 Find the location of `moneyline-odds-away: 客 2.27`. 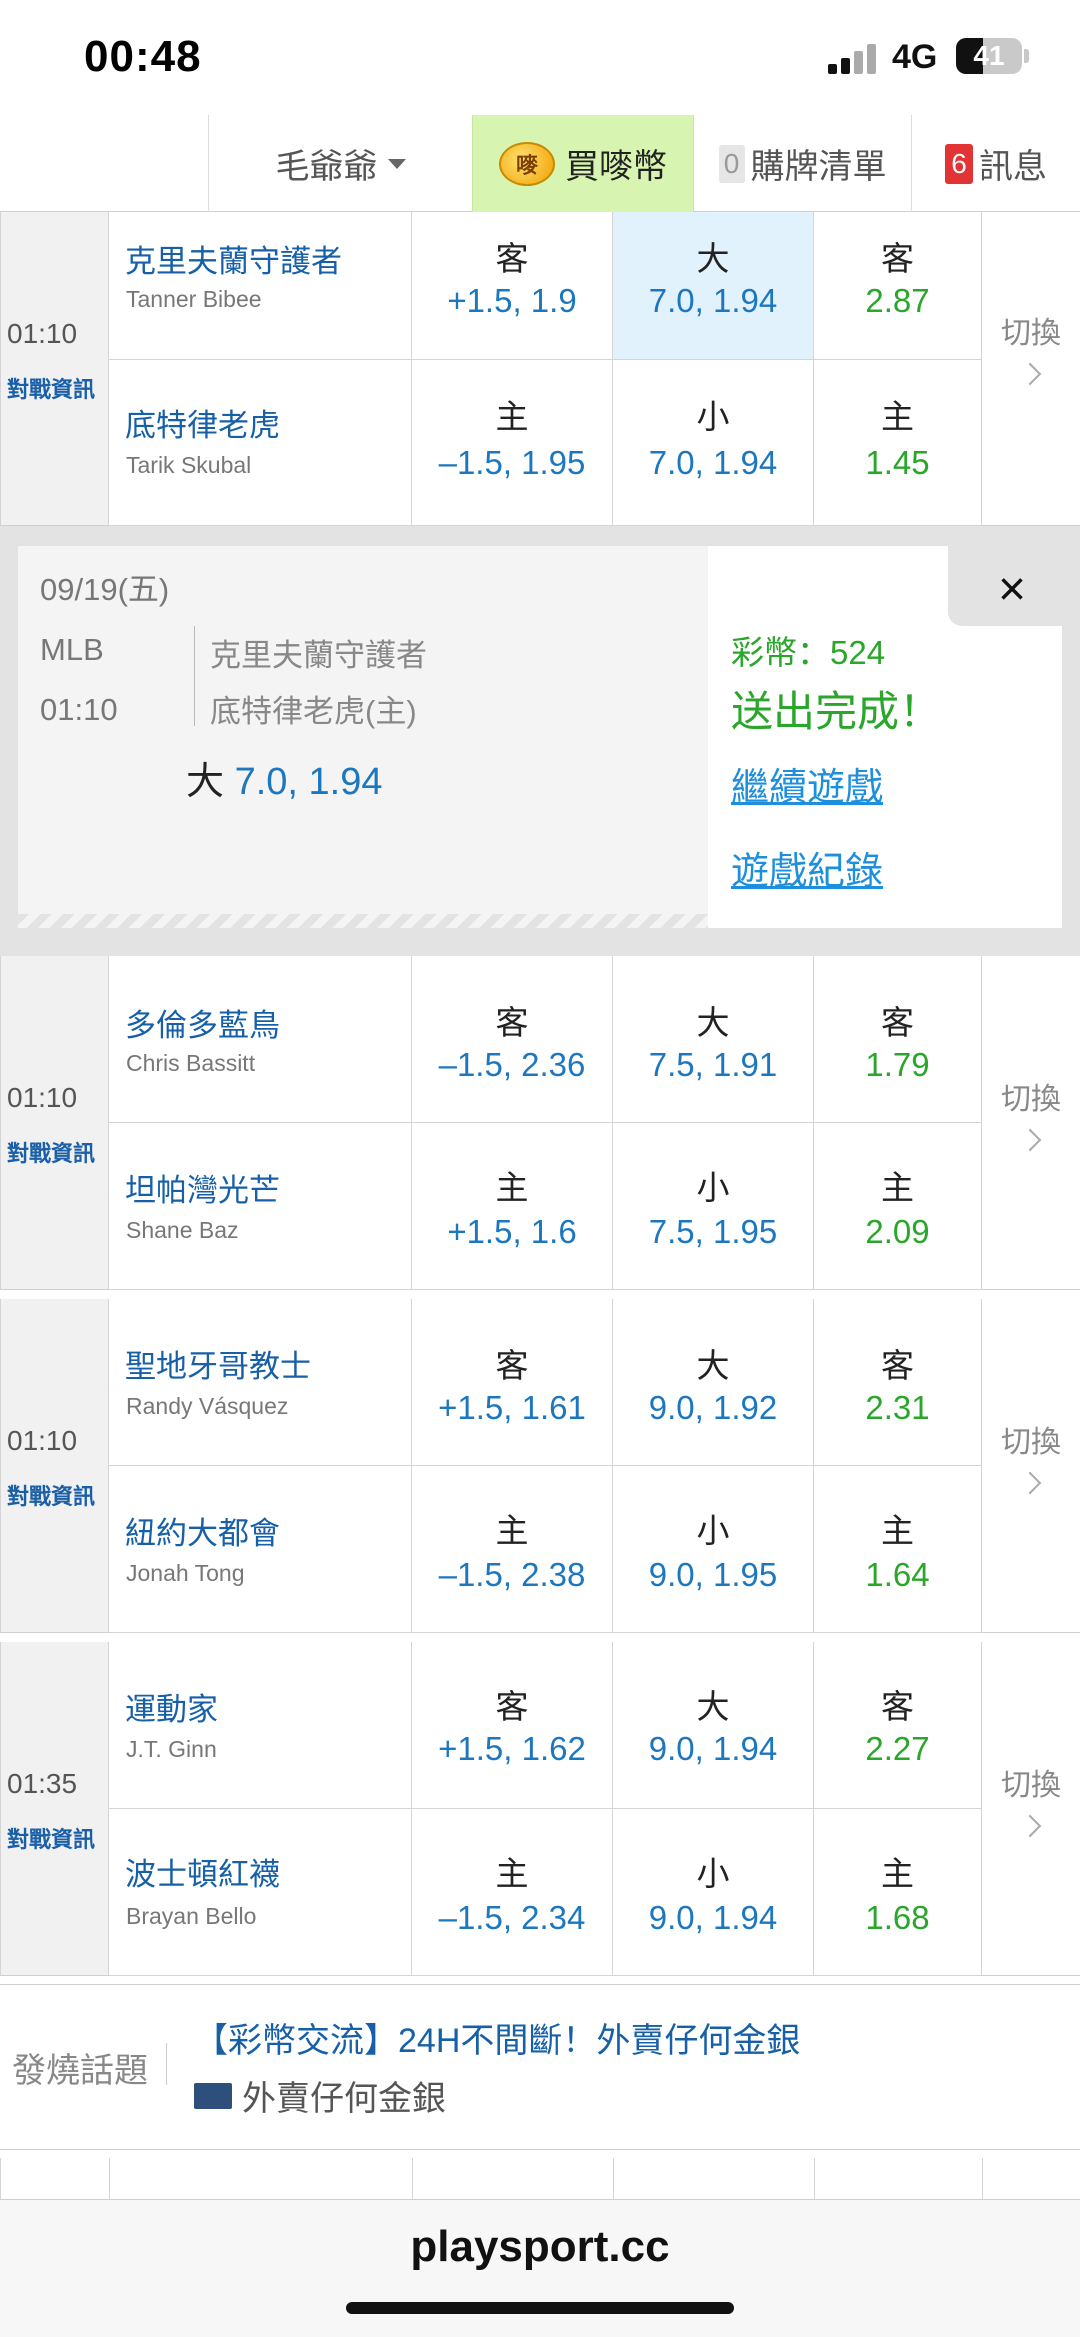

moneyline-odds-away: 客 2.27 is located at coordinates (898, 1725).